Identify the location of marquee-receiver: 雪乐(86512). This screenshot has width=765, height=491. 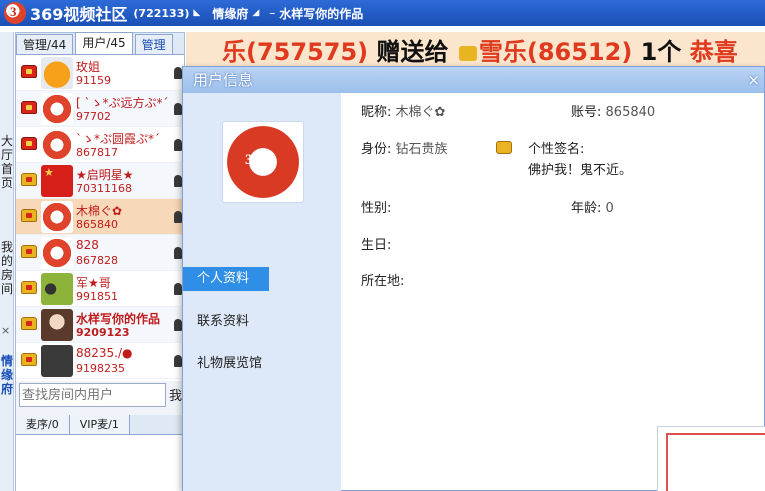
(555, 52).